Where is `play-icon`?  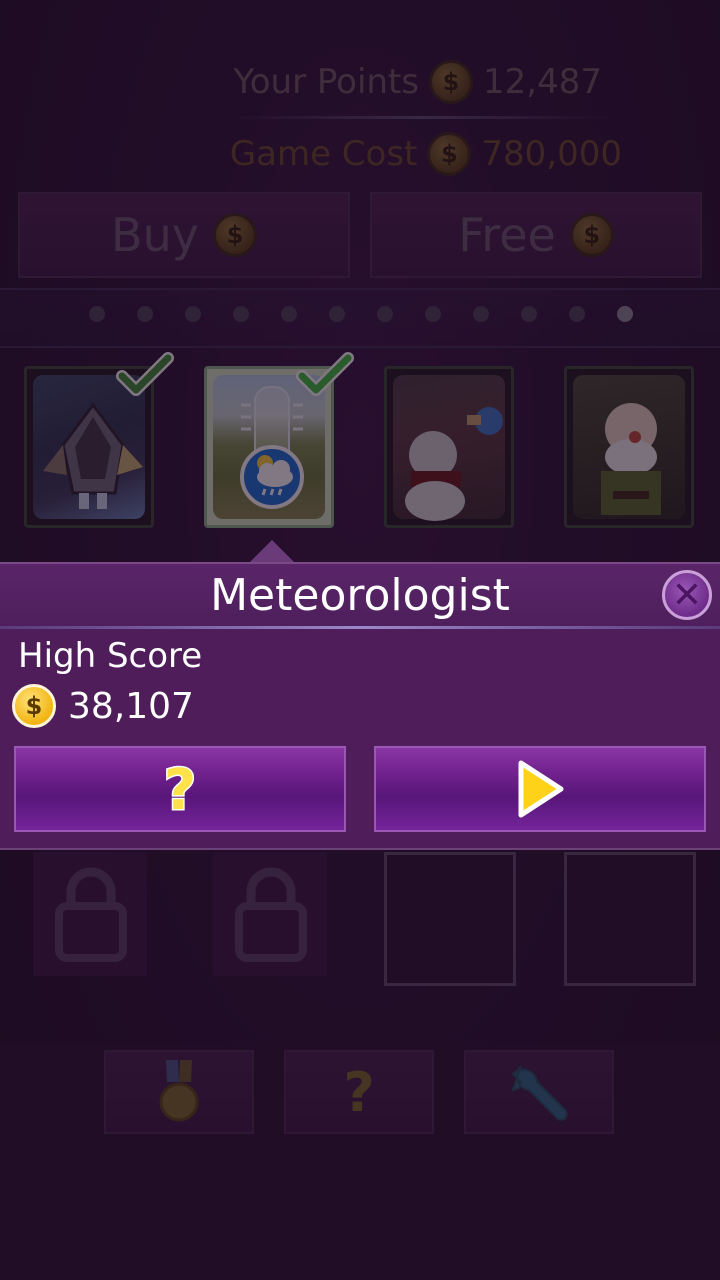
play-icon is located at coordinates (541, 789).